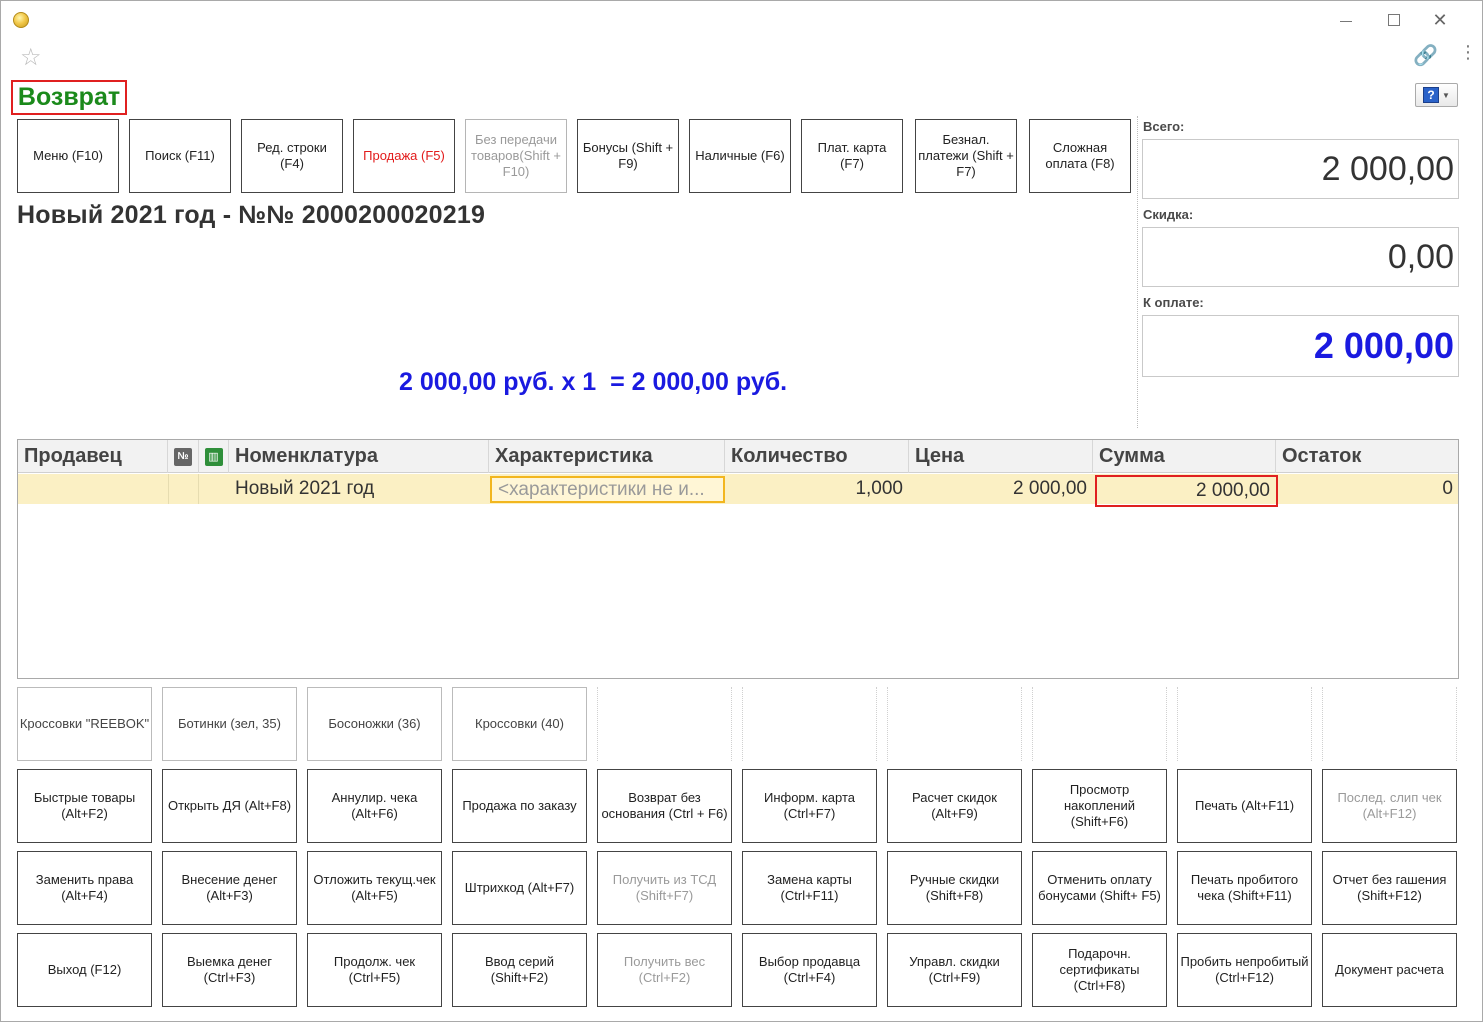 The width and height of the screenshot is (1483, 1022). I want to click on more-menu-icon: ⋮, so click(1468, 52).